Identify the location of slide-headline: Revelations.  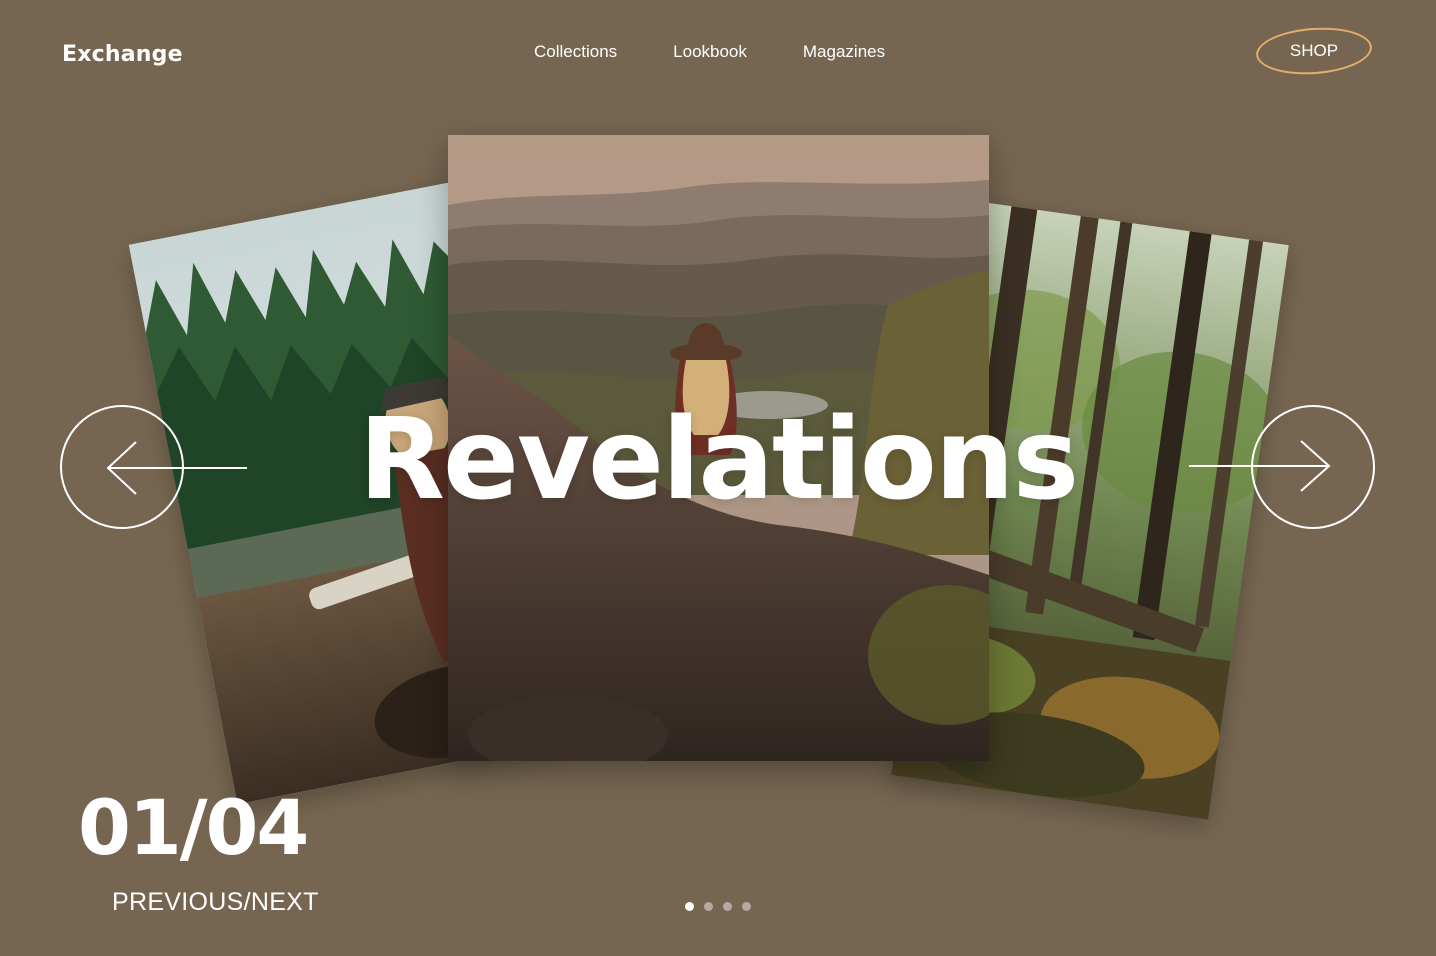
(718, 460).